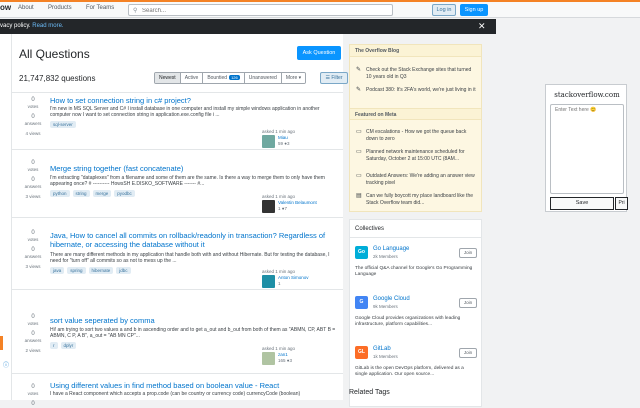 Image resolution: width=640 pixels, height=408 pixels. I want to click on tab-active: Active, so click(192, 78).